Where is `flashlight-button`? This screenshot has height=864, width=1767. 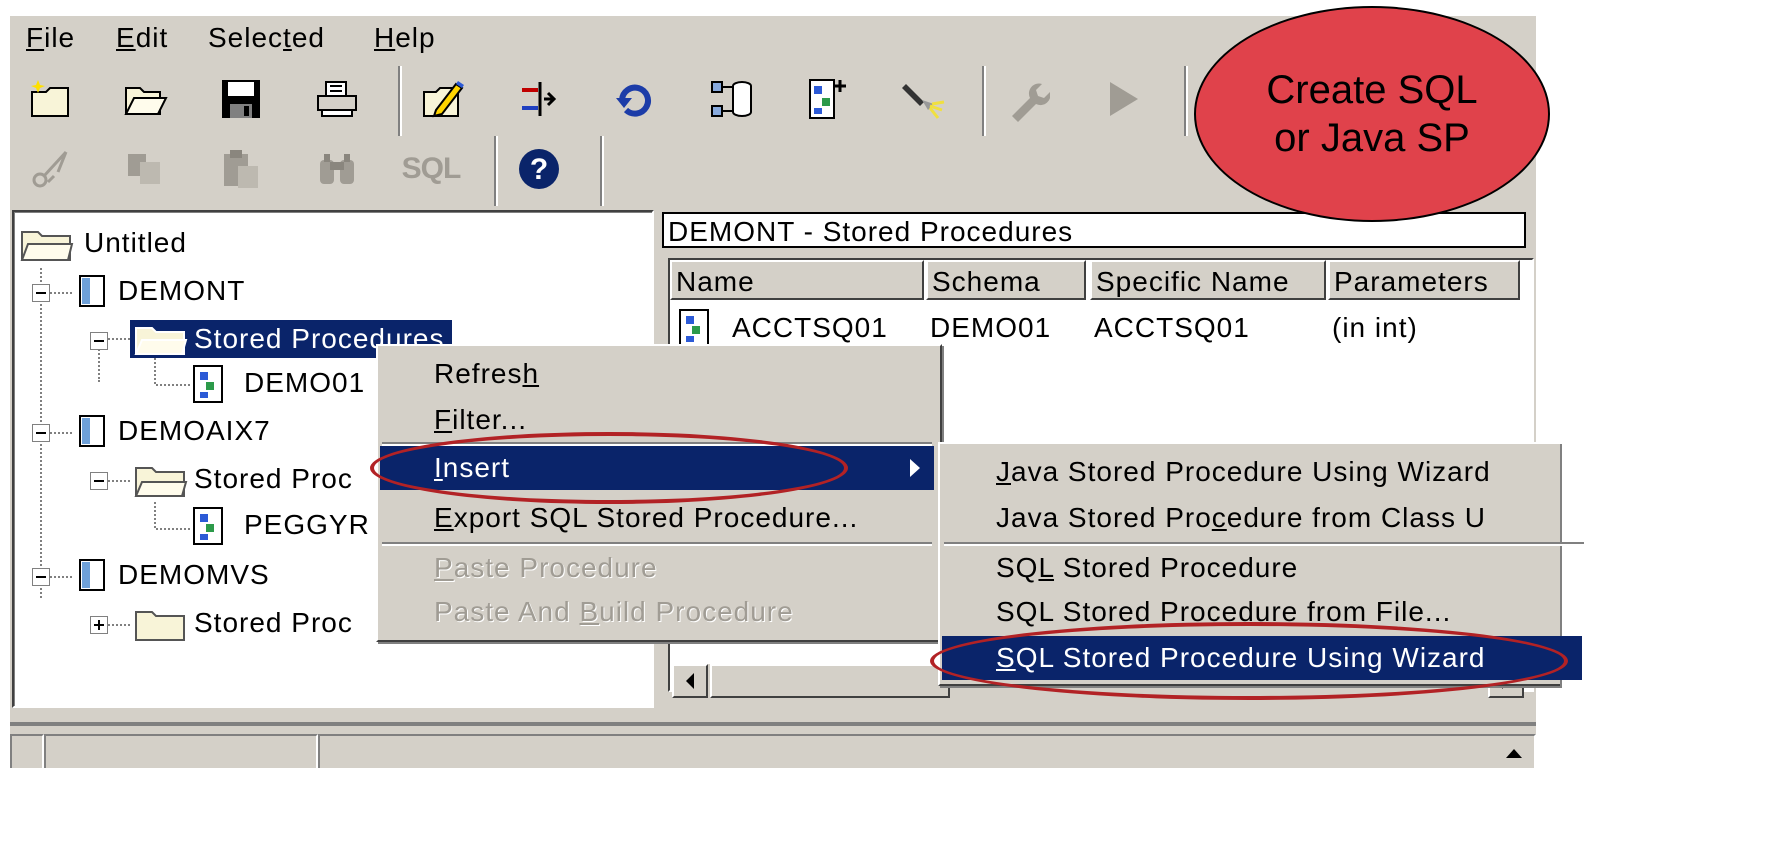
flashlight-button is located at coordinates (923, 99).